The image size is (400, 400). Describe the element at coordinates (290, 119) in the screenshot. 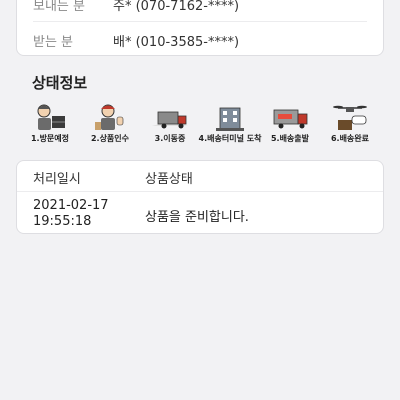

I see `departing-truck-icon` at that location.